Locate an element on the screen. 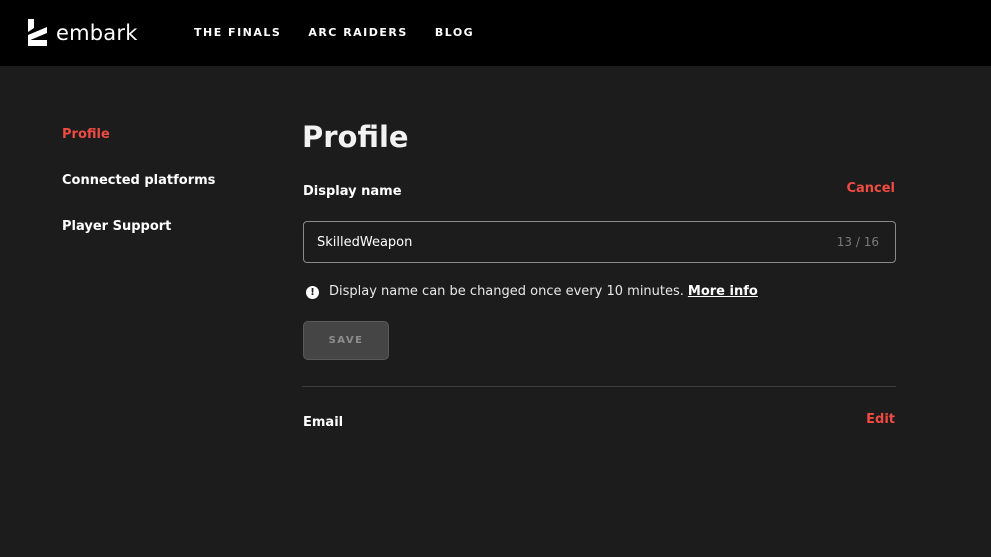 The image size is (991, 557). top-navbar: embark THE FINALS ARC RAIDERS BLOG is located at coordinates (495, 33).